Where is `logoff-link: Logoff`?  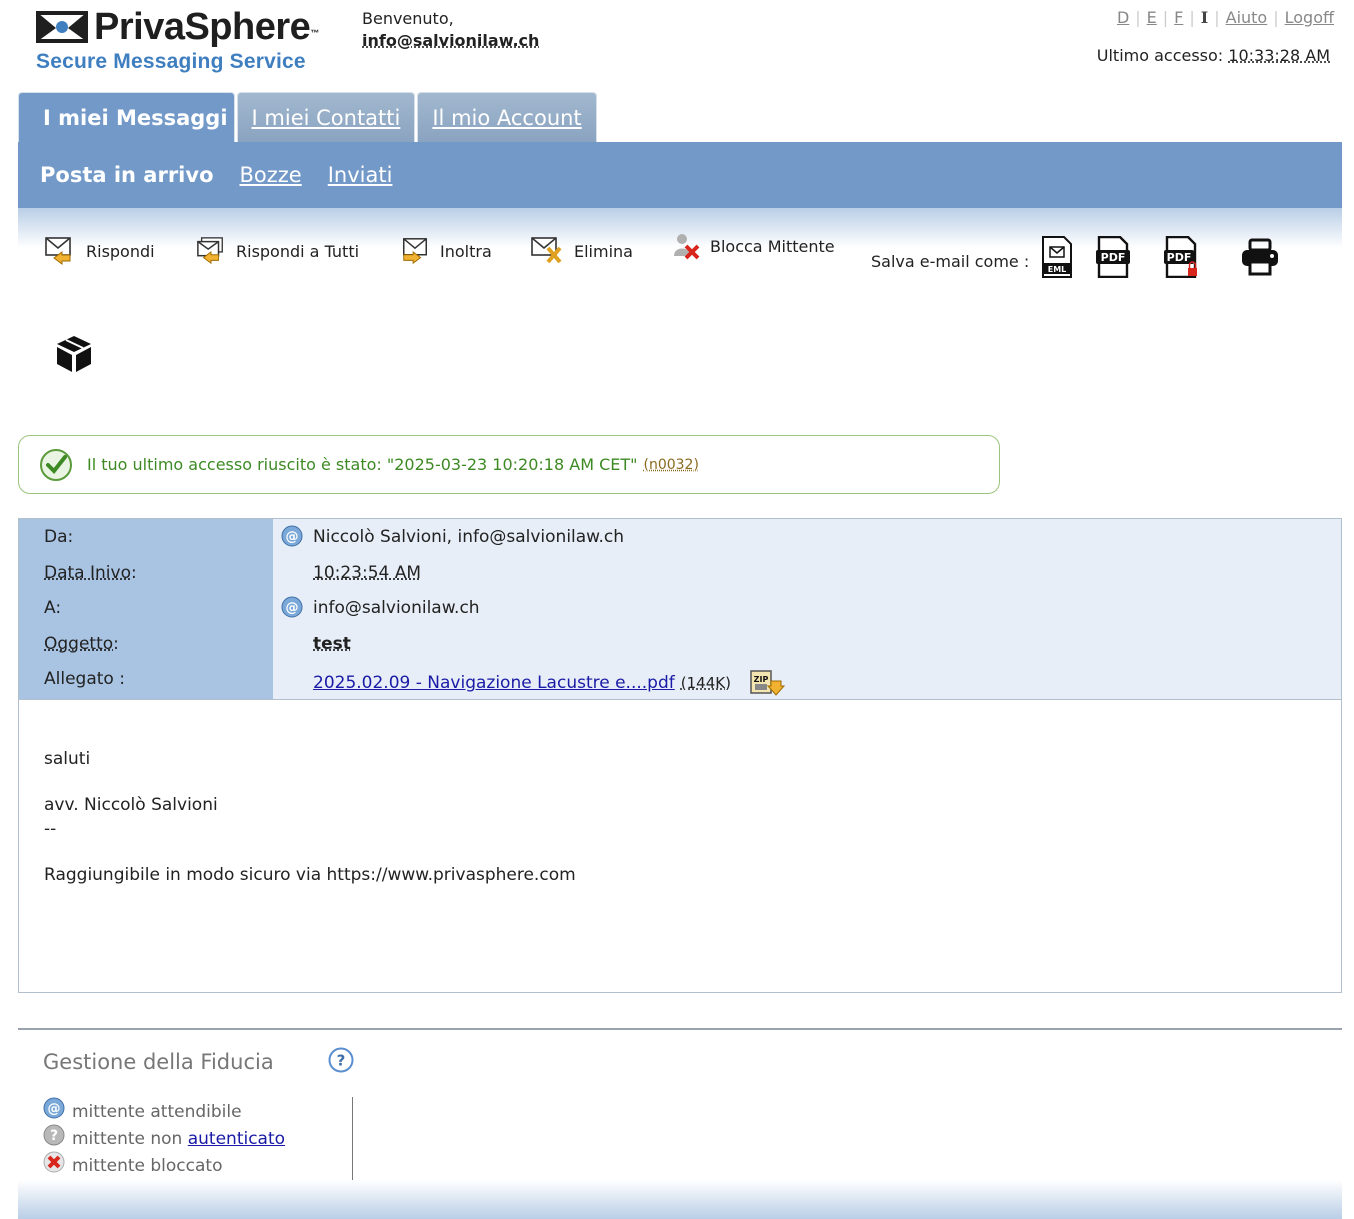 logoff-link: Logoff is located at coordinates (1309, 17).